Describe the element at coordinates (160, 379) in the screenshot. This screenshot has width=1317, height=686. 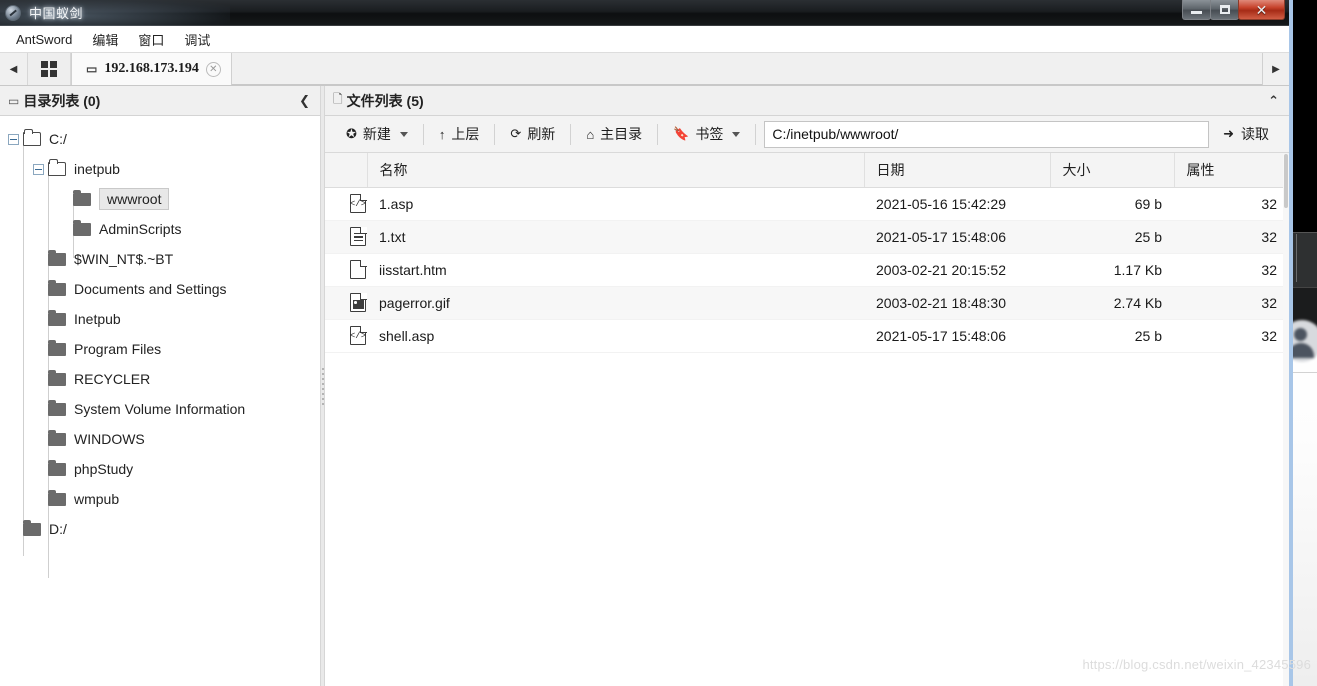
I see `tree-item-recycler: RECYCLER` at that location.